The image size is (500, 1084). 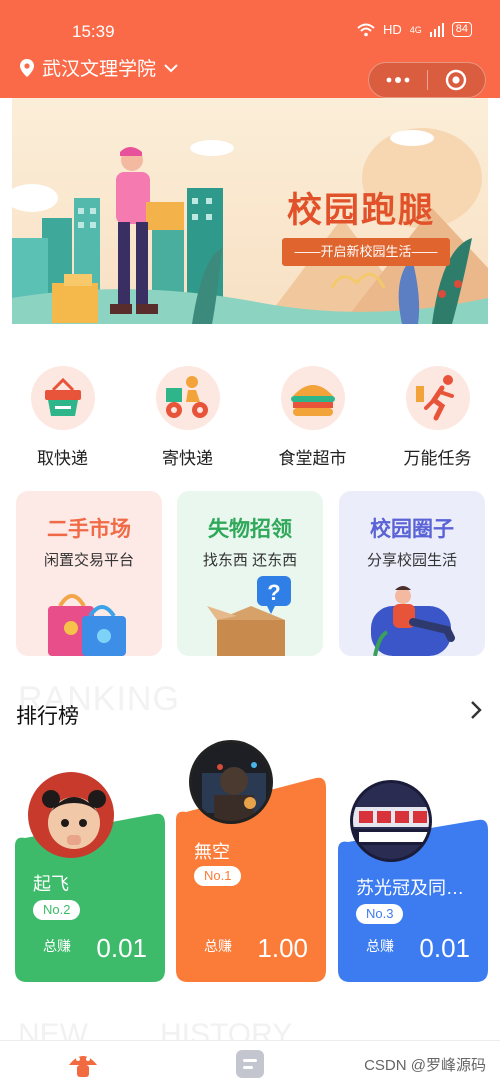 I want to click on app-header: 15:39 HD 4G 84 武汉文理学院, so click(x=250, y=49).